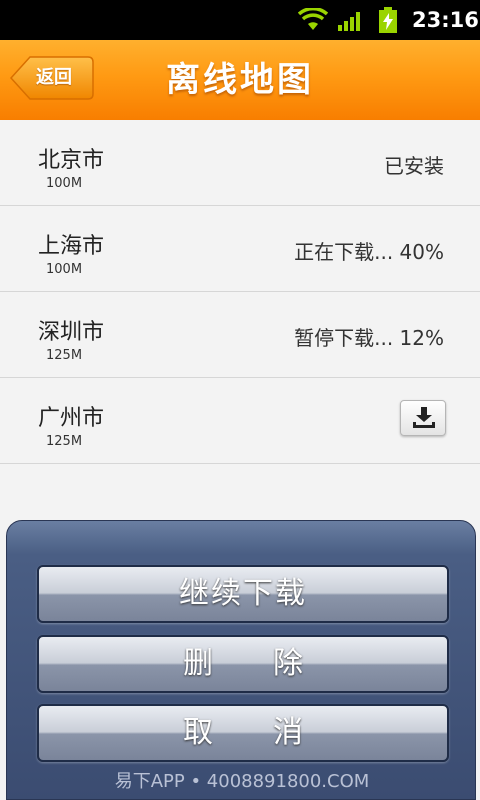  What do you see at coordinates (445, 20) in the screenshot?
I see `status-clock: 23:16` at bounding box center [445, 20].